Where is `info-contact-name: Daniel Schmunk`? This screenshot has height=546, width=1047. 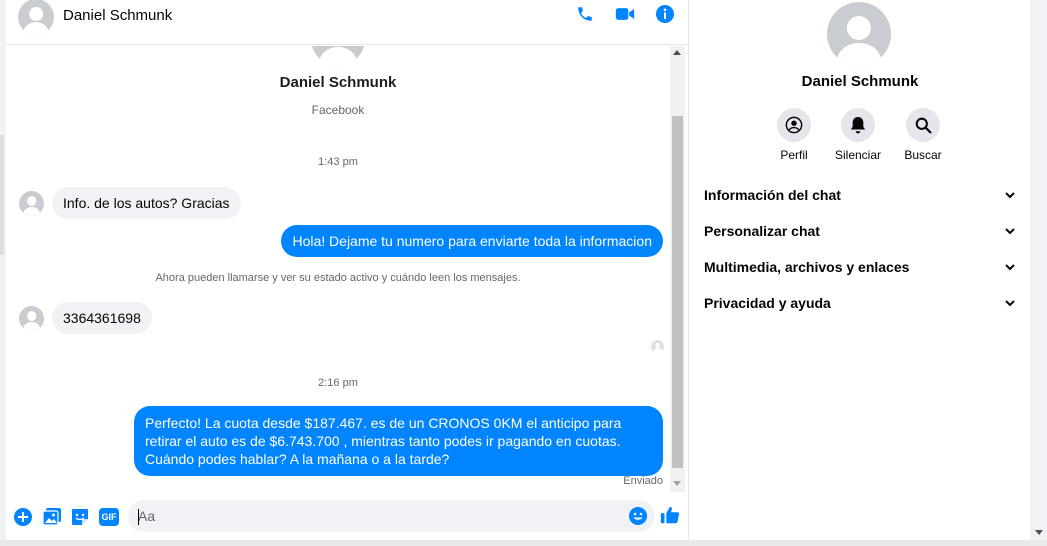
info-contact-name: Daniel Schmunk is located at coordinates (860, 81).